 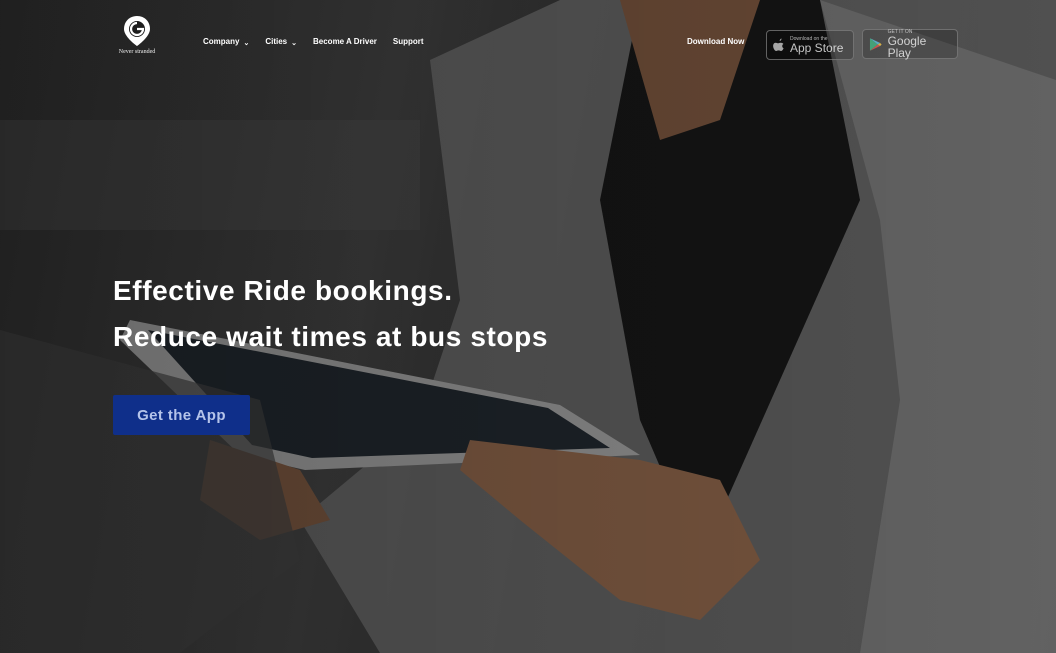 I want to click on map-pin-logo-icon, so click(x=137, y=31).